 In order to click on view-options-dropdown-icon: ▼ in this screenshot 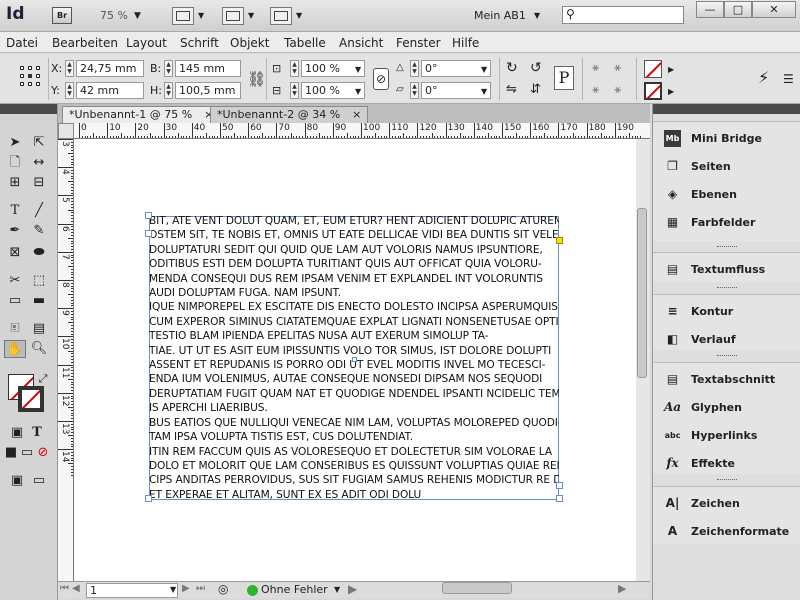, I will do `click(201, 15)`.